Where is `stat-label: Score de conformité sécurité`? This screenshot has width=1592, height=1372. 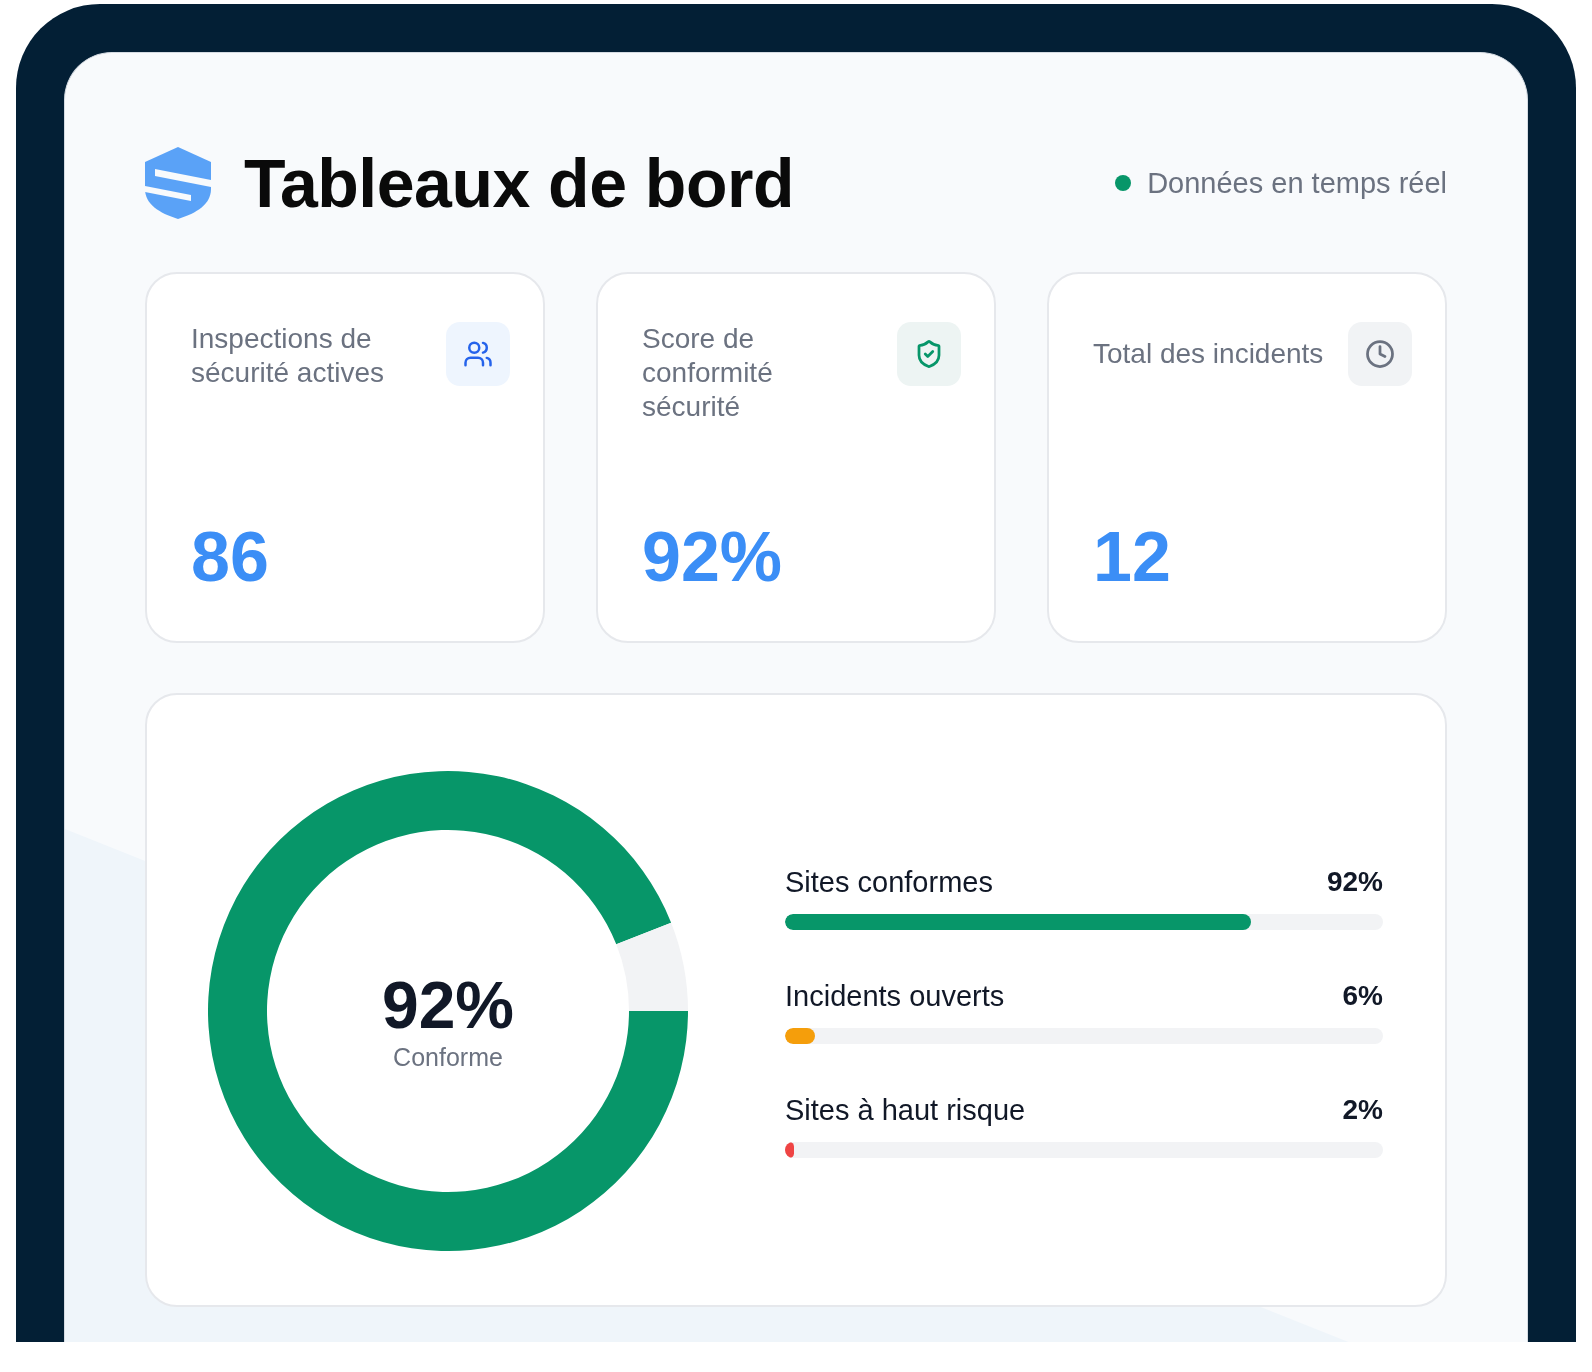 stat-label: Score de conformité sécurité is located at coordinates (708, 373).